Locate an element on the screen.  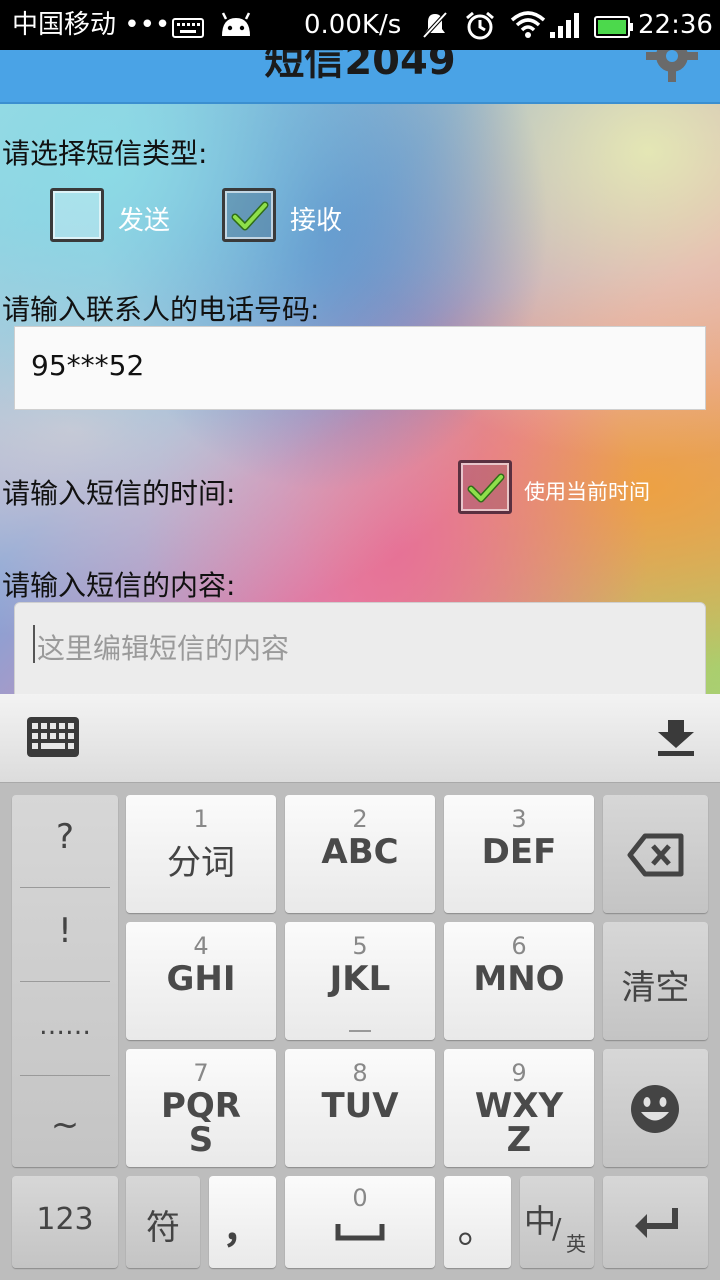
punctuation-column: ? ! …… ~ is located at coordinates (65, 981).